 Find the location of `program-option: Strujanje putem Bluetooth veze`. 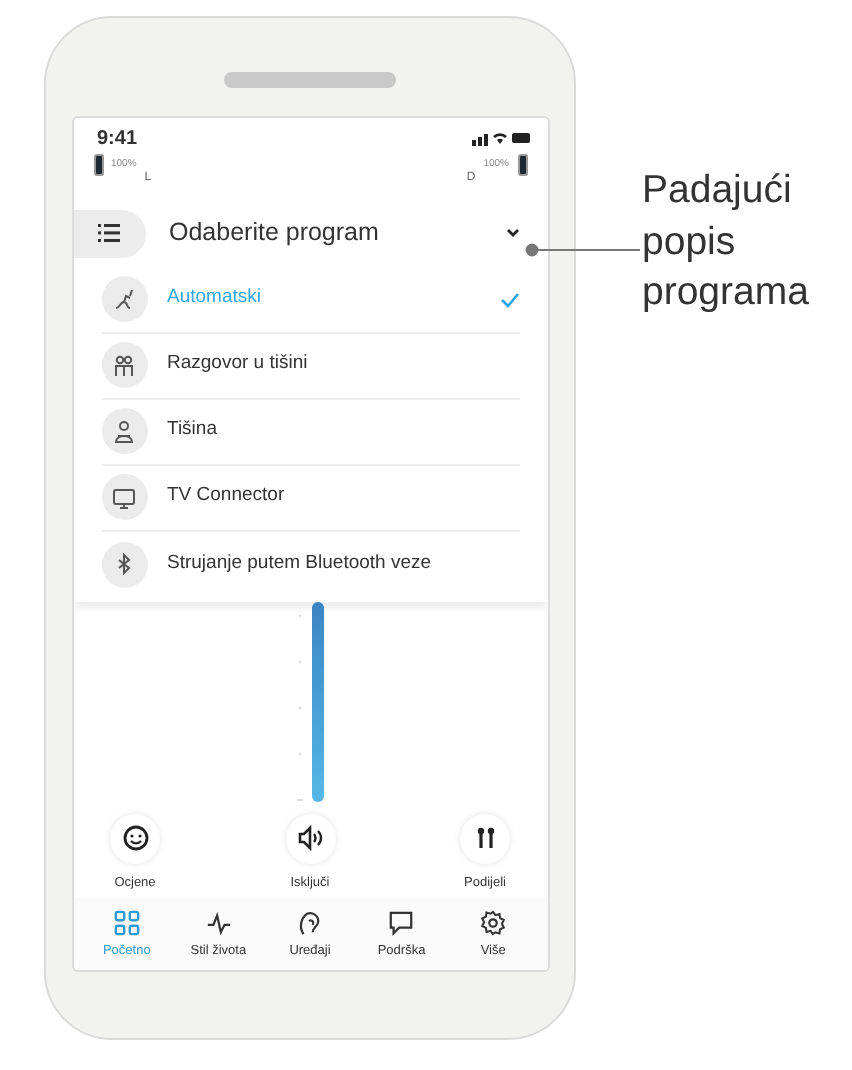

program-option: Strujanje putem Bluetooth veze is located at coordinates (343, 564).